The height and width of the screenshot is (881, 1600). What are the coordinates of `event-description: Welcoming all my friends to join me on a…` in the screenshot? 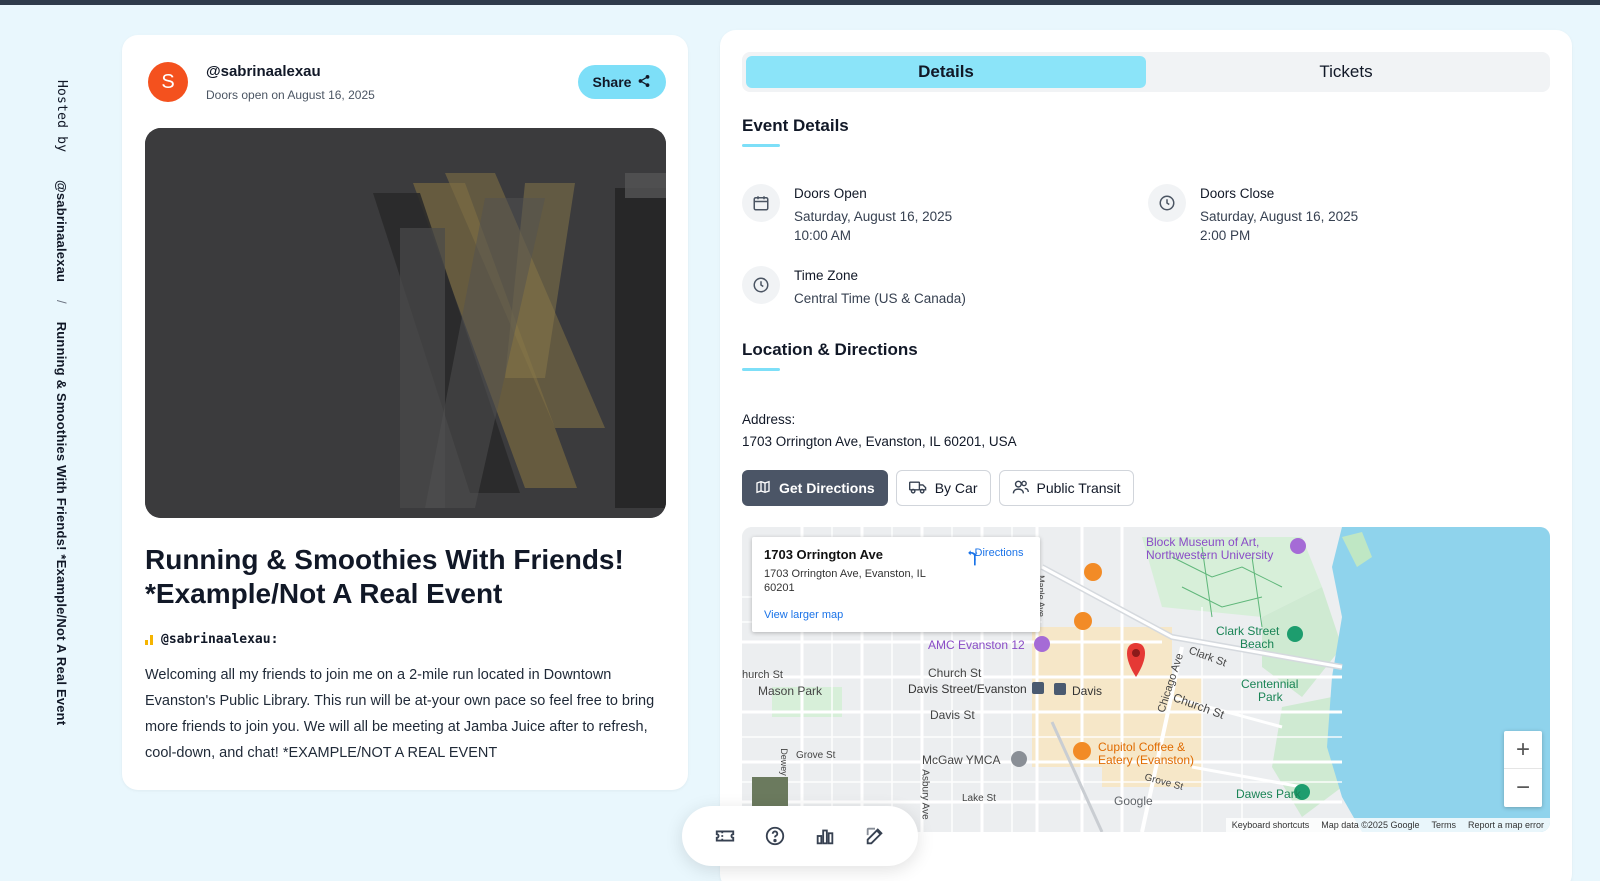 It's located at (400, 714).